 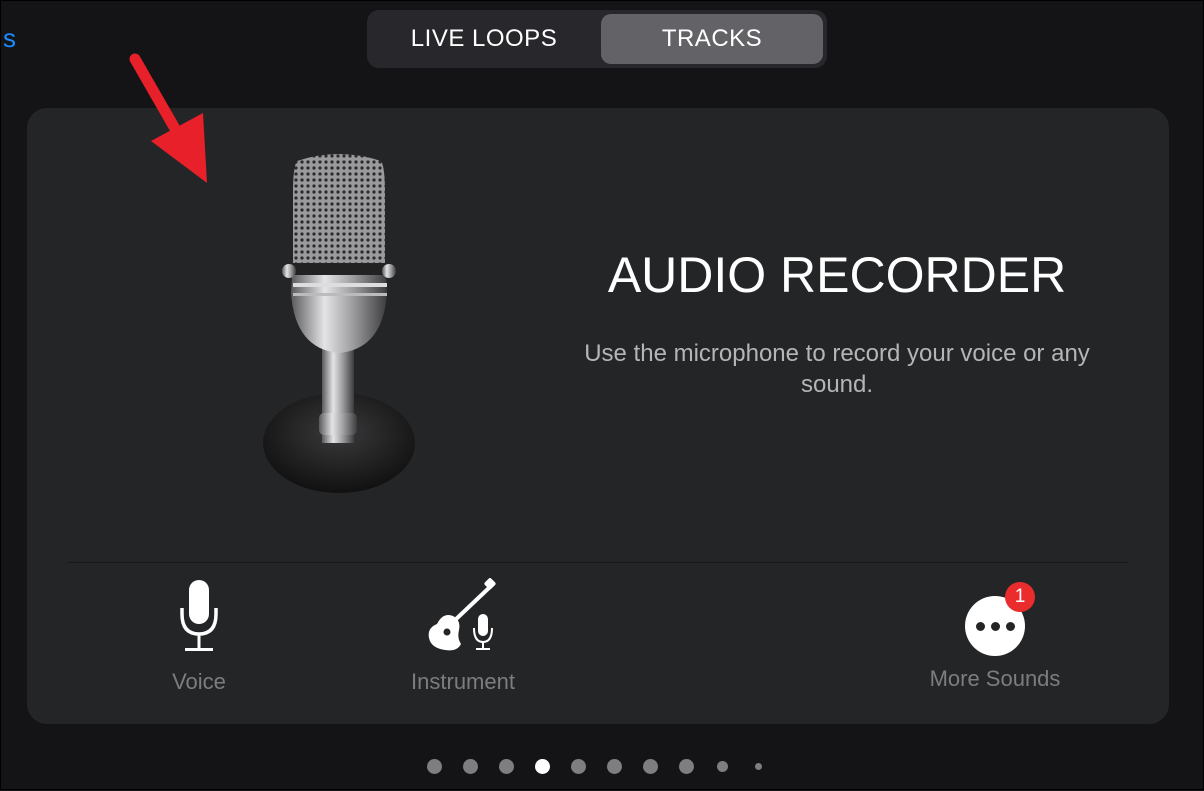 What do you see at coordinates (463, 681) in the screenshot?
I see `instrument-label: Instrument` at bounding box center [463, 681].